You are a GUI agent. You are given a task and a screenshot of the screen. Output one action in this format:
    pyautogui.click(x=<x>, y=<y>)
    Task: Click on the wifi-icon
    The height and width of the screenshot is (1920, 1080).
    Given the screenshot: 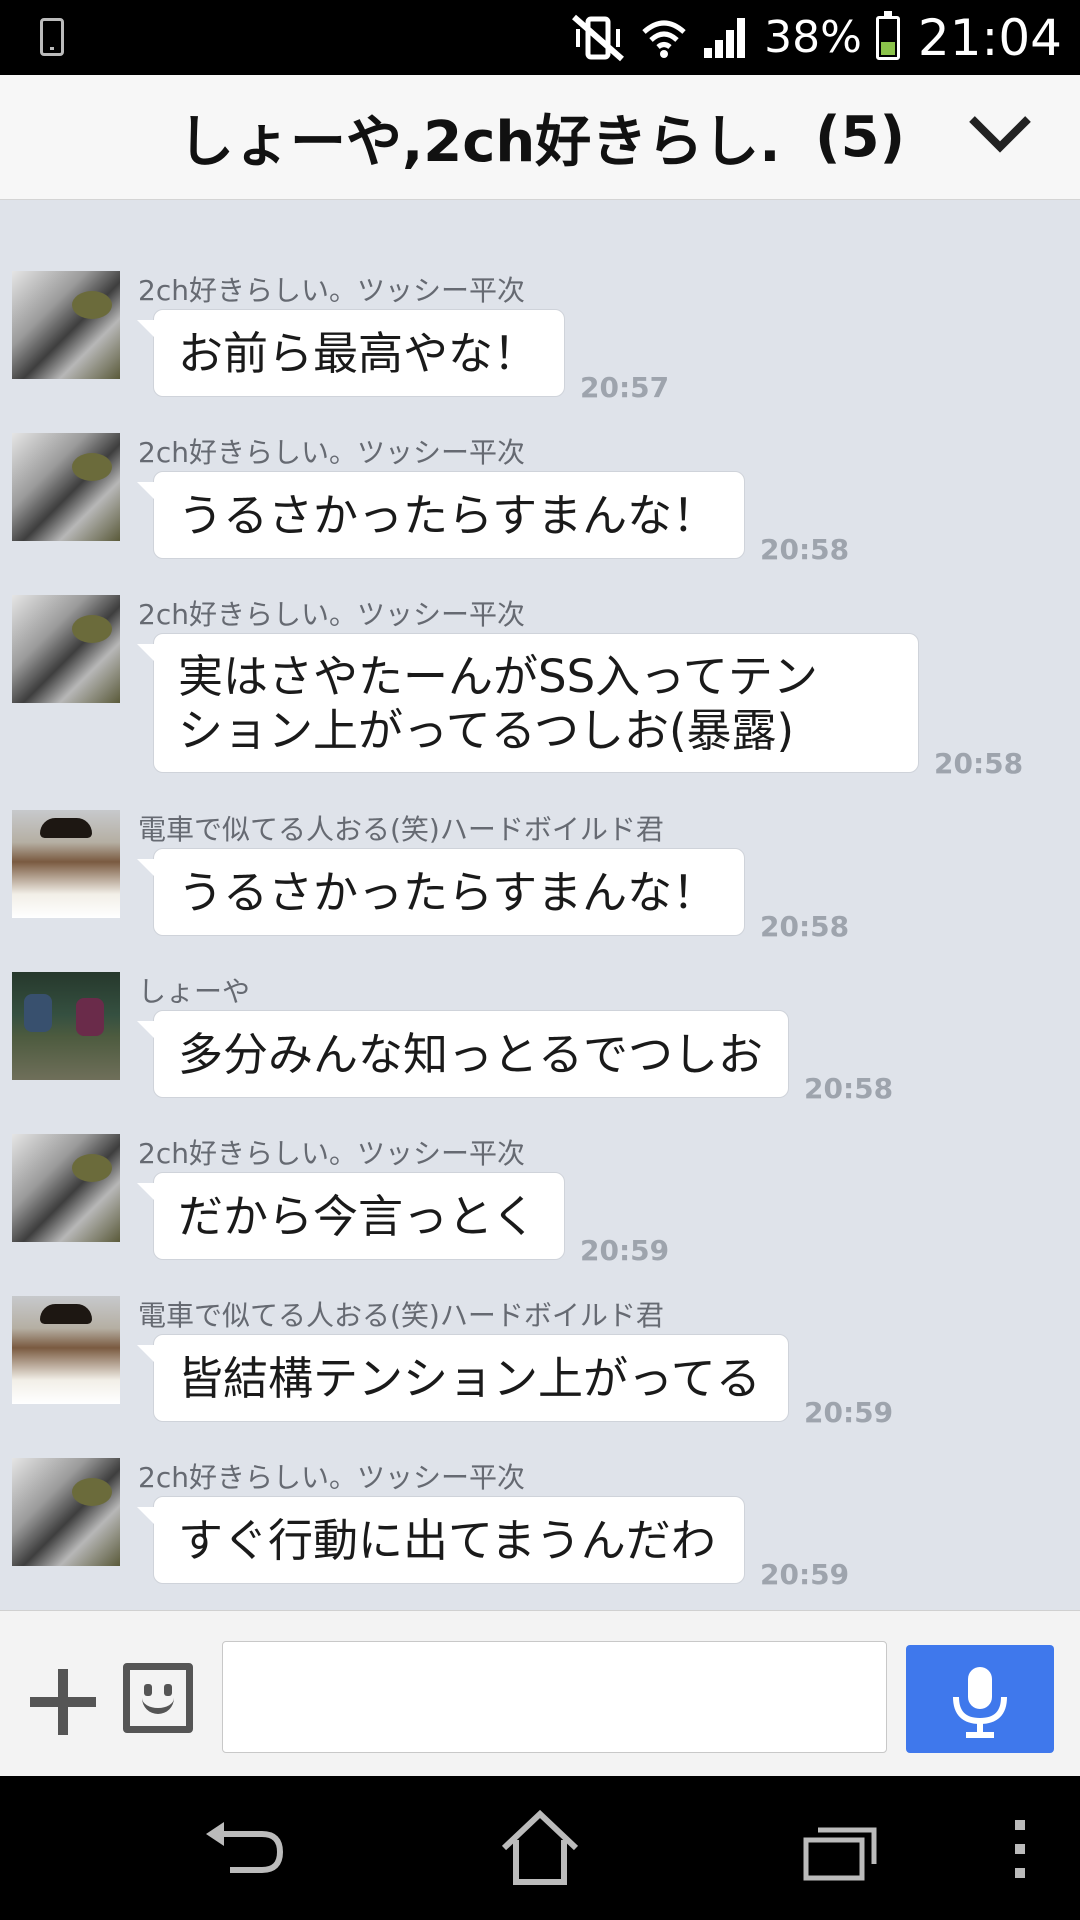 What is the action you would take?
    pyautogui.click(x=664, y=39)
    